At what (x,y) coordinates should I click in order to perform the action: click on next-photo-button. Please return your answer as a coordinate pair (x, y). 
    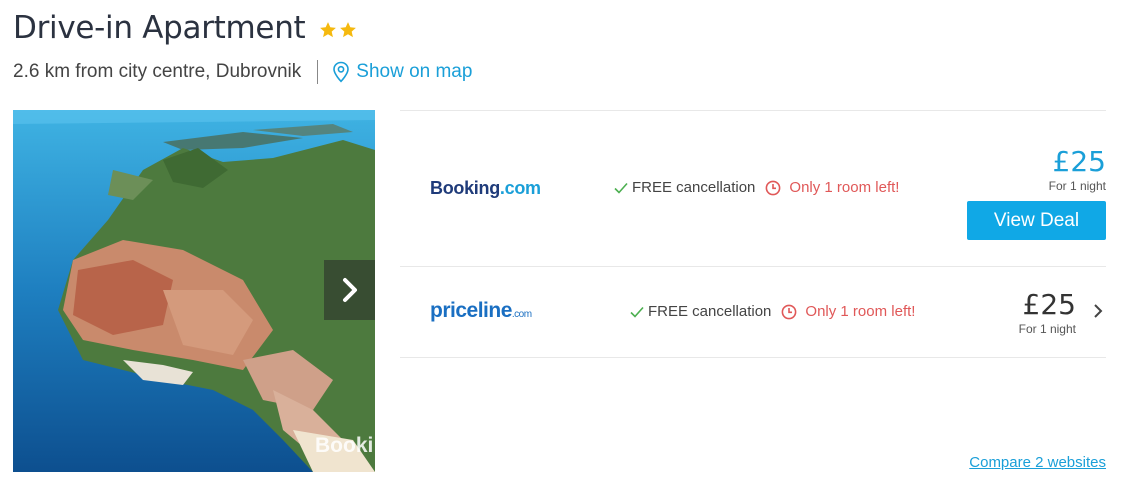
    Looking at the image, I should click on (349, 290).